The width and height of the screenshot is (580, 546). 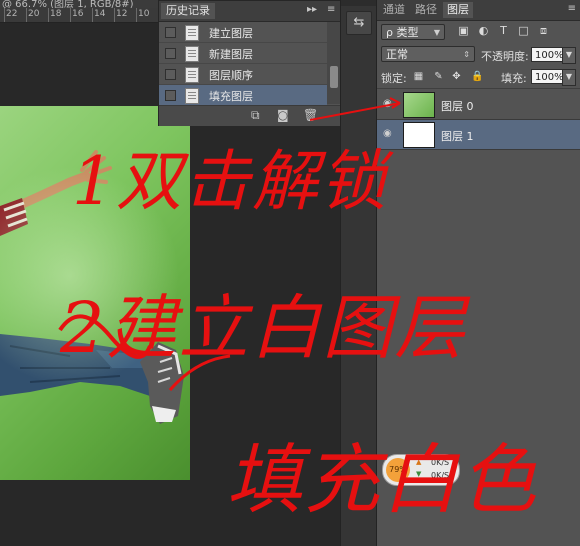 I want to click on ruler-number: 14, so click(x=100, y=14).